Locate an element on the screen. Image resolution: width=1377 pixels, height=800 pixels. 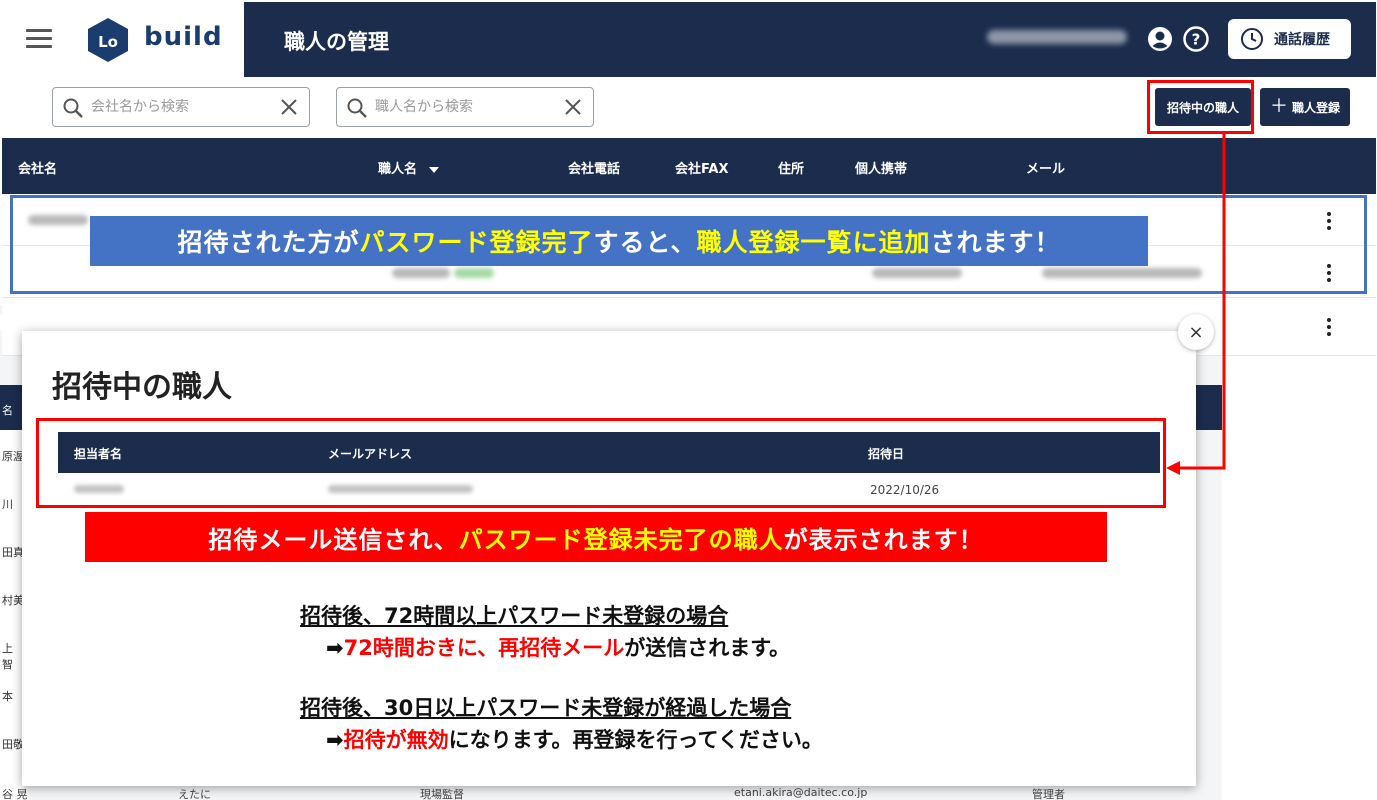
note-30d-rest: になります。再登録を行ってください。 is located at coordinates (635, 740).